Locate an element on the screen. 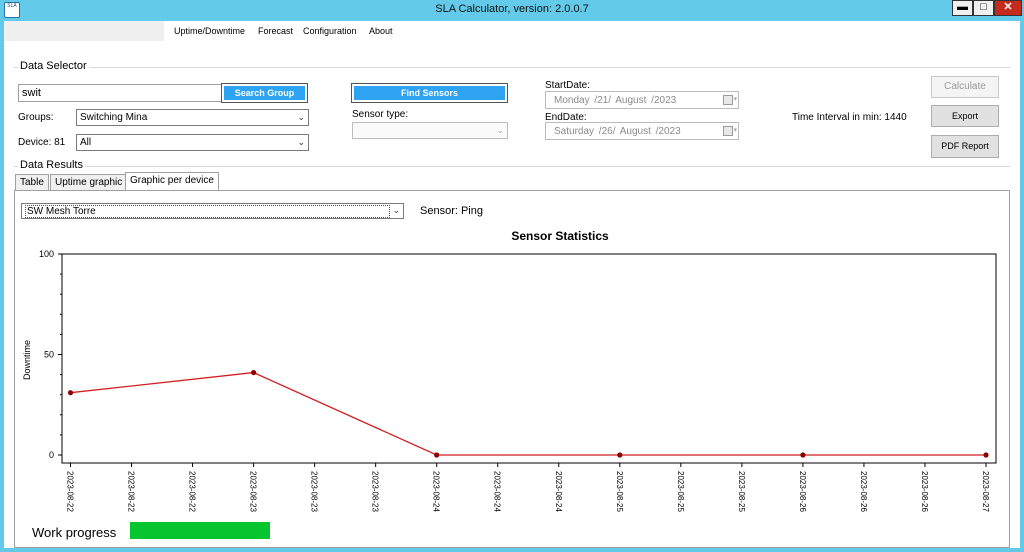  x-tick-label: 2023-08-27 is located at coordinates (985, 491).